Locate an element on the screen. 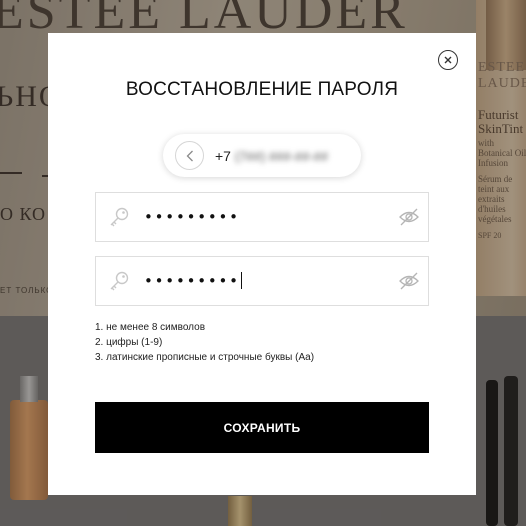 The width and height of the screenshot is (526, 526). close-icon is located at coordinates (448, 60).